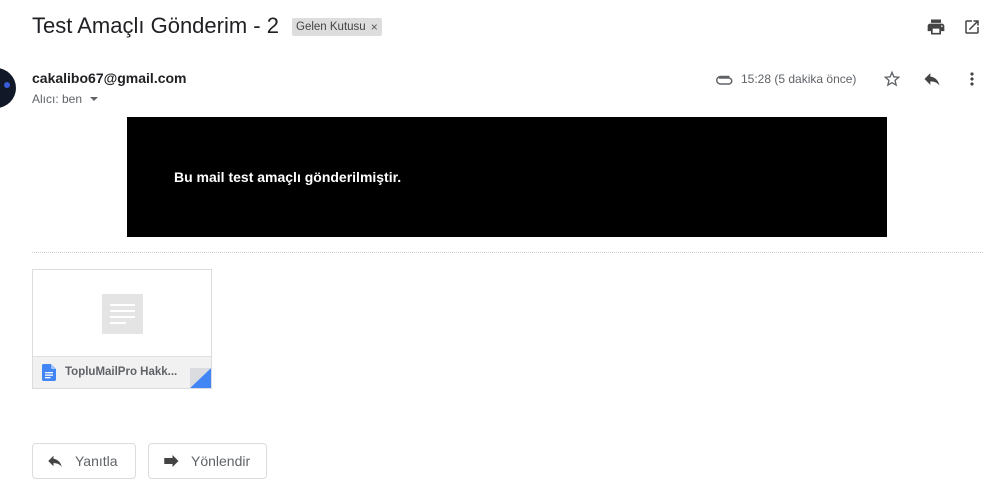 The height and width of the screenshot is (482, 988). I want to click on star-icon, so click(892, 79).